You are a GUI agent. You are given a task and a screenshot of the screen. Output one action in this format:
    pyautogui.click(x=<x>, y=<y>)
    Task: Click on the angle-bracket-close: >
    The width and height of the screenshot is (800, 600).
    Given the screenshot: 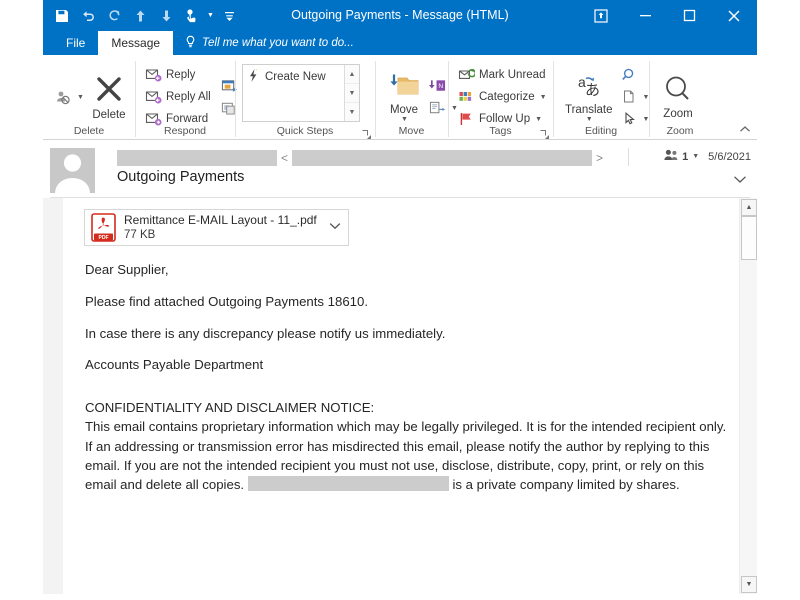 What is the action you would take?
    pyautogui.click(x=600, y=157)
    